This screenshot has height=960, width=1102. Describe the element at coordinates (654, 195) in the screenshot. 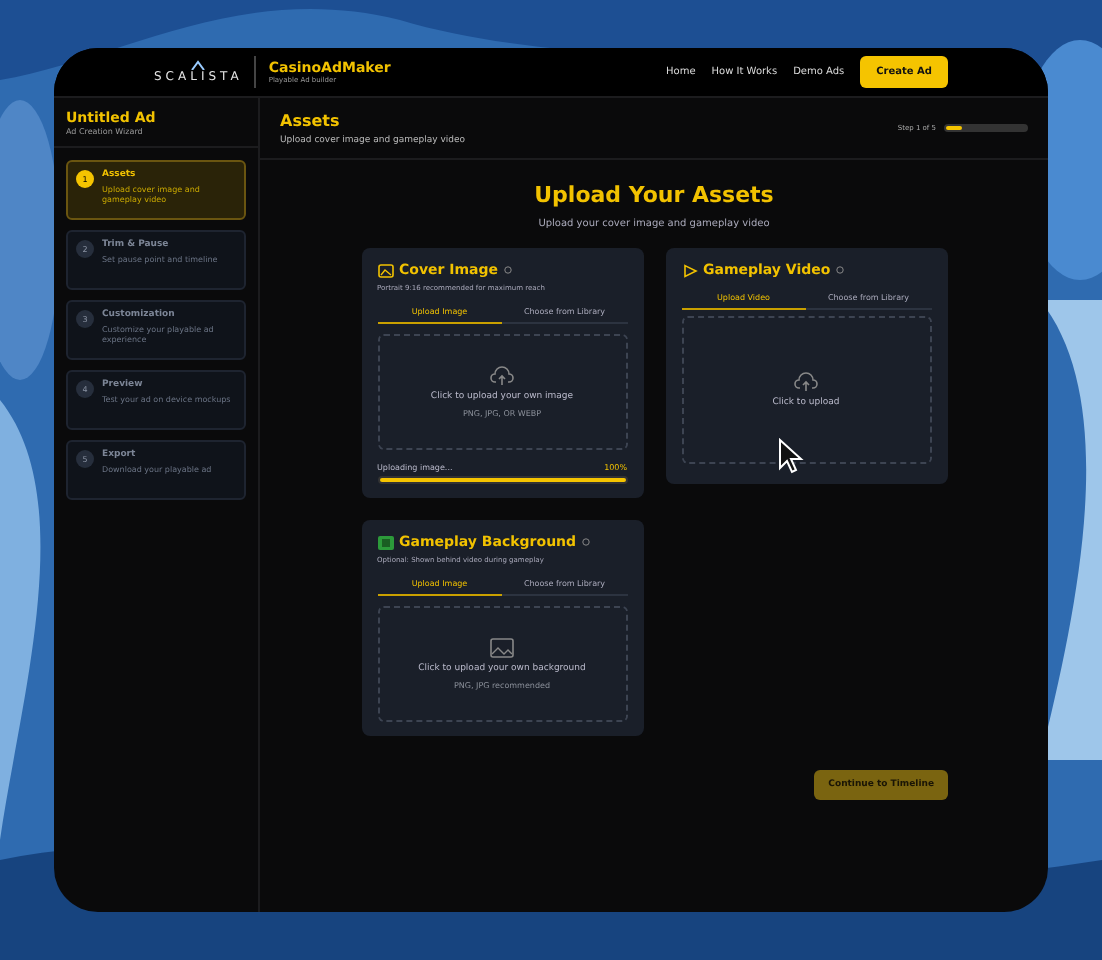

I see `section-heading: Upload Your Assets` at that location.